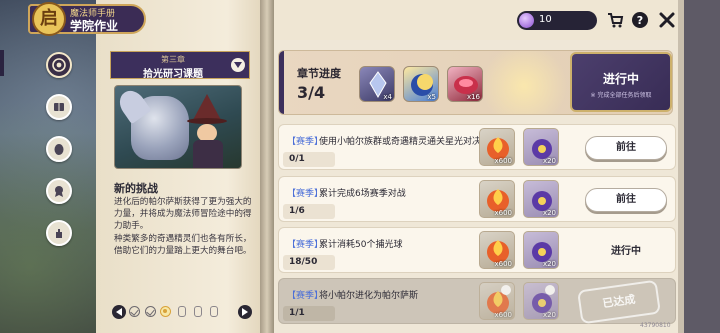 This screenshot has width=720, height=333. I want to click on task-status-ongoing: 进行中, so click(626, 251).